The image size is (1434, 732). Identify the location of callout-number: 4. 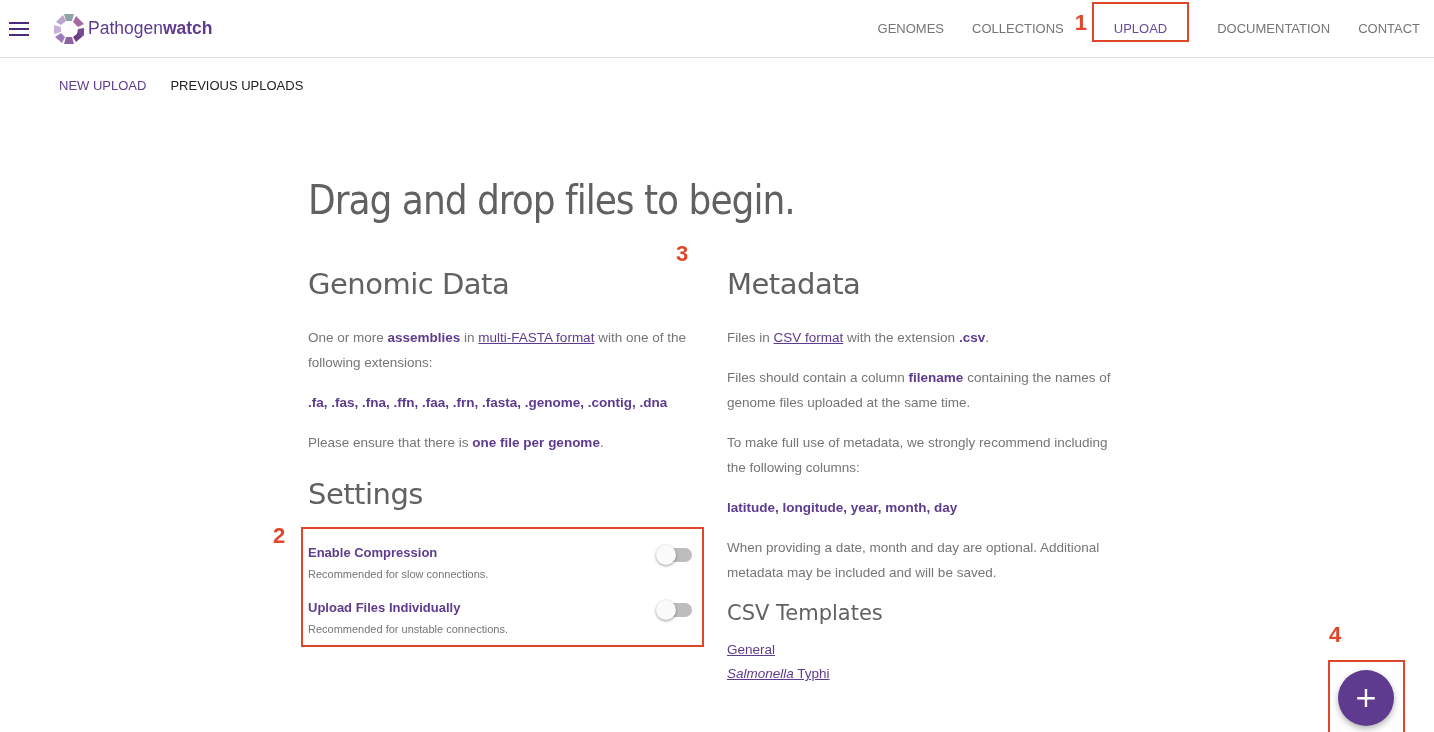
(1335, 635).